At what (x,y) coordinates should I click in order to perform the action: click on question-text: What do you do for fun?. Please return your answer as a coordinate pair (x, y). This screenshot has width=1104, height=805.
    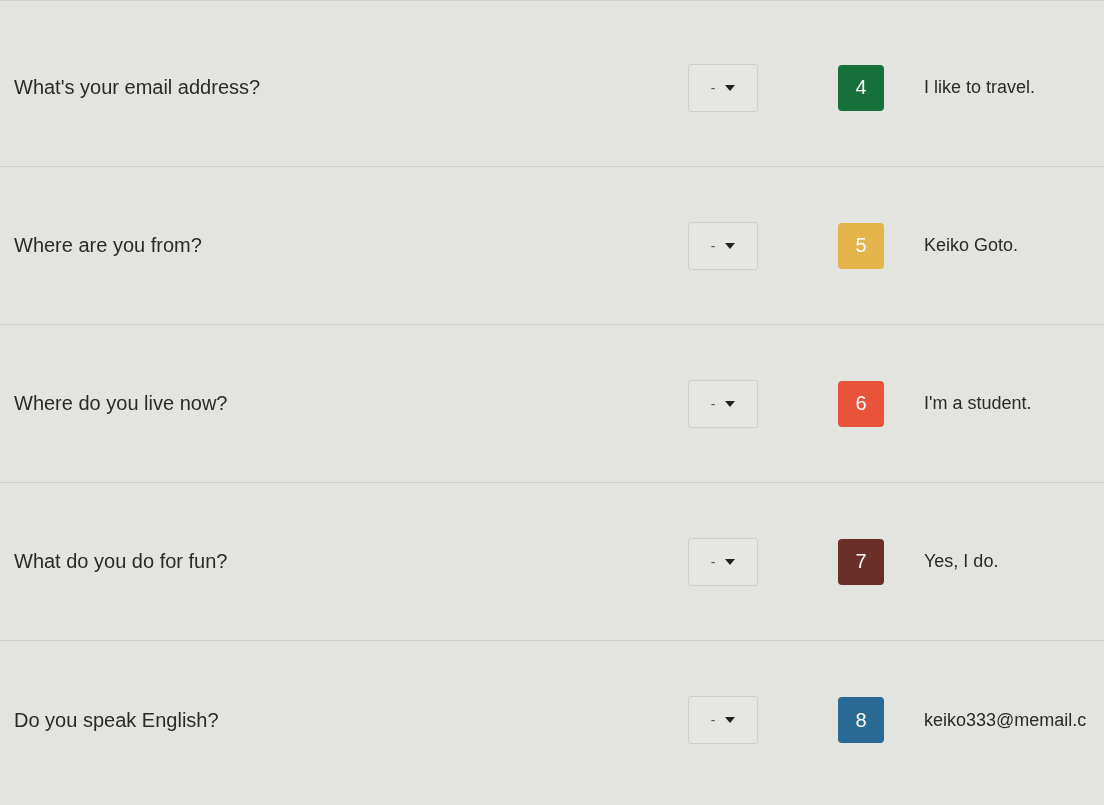
    Looking at the image, I should click on (121, 561).